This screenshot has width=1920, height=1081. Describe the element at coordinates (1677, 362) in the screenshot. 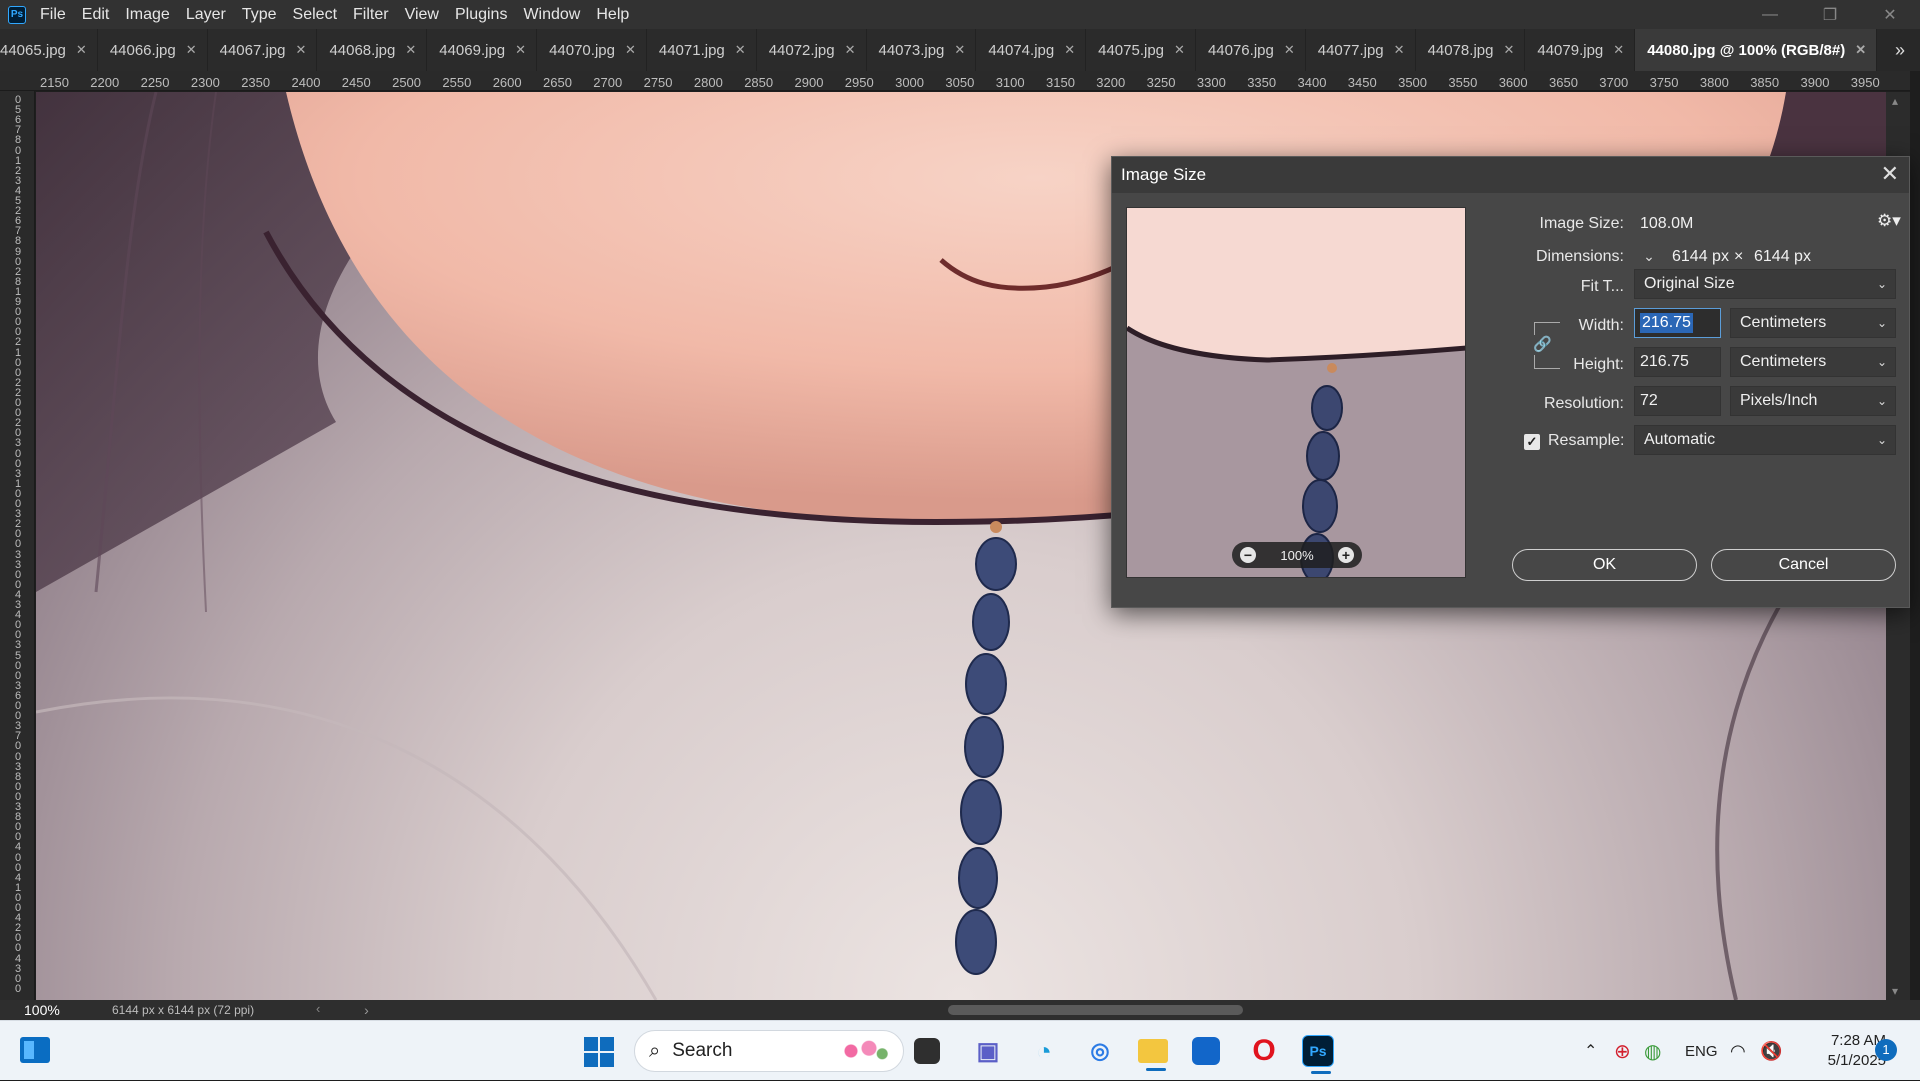

I see `height-input: 216.75` at that location.